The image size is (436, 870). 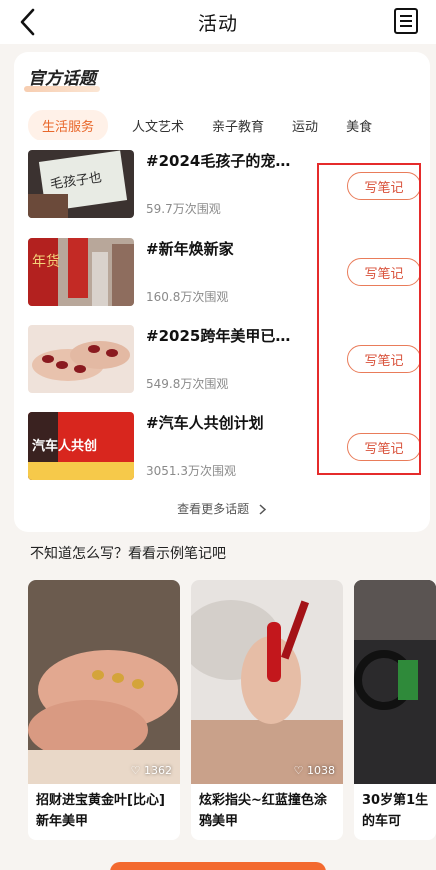 What do you see at coordinates (191, 471) in the screenshot?
I see `topic-views: 3051.3万次围观` at bounding box center [191, 471].